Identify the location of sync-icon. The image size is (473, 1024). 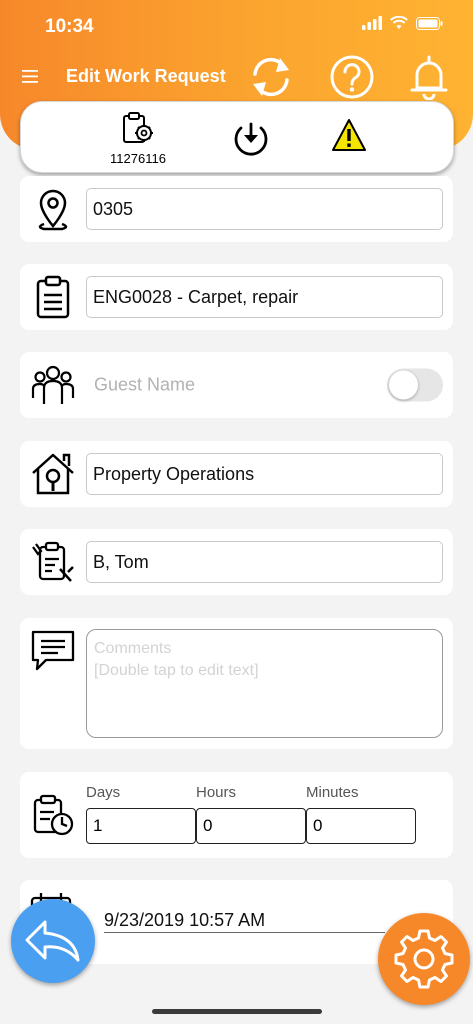
(271, 77).